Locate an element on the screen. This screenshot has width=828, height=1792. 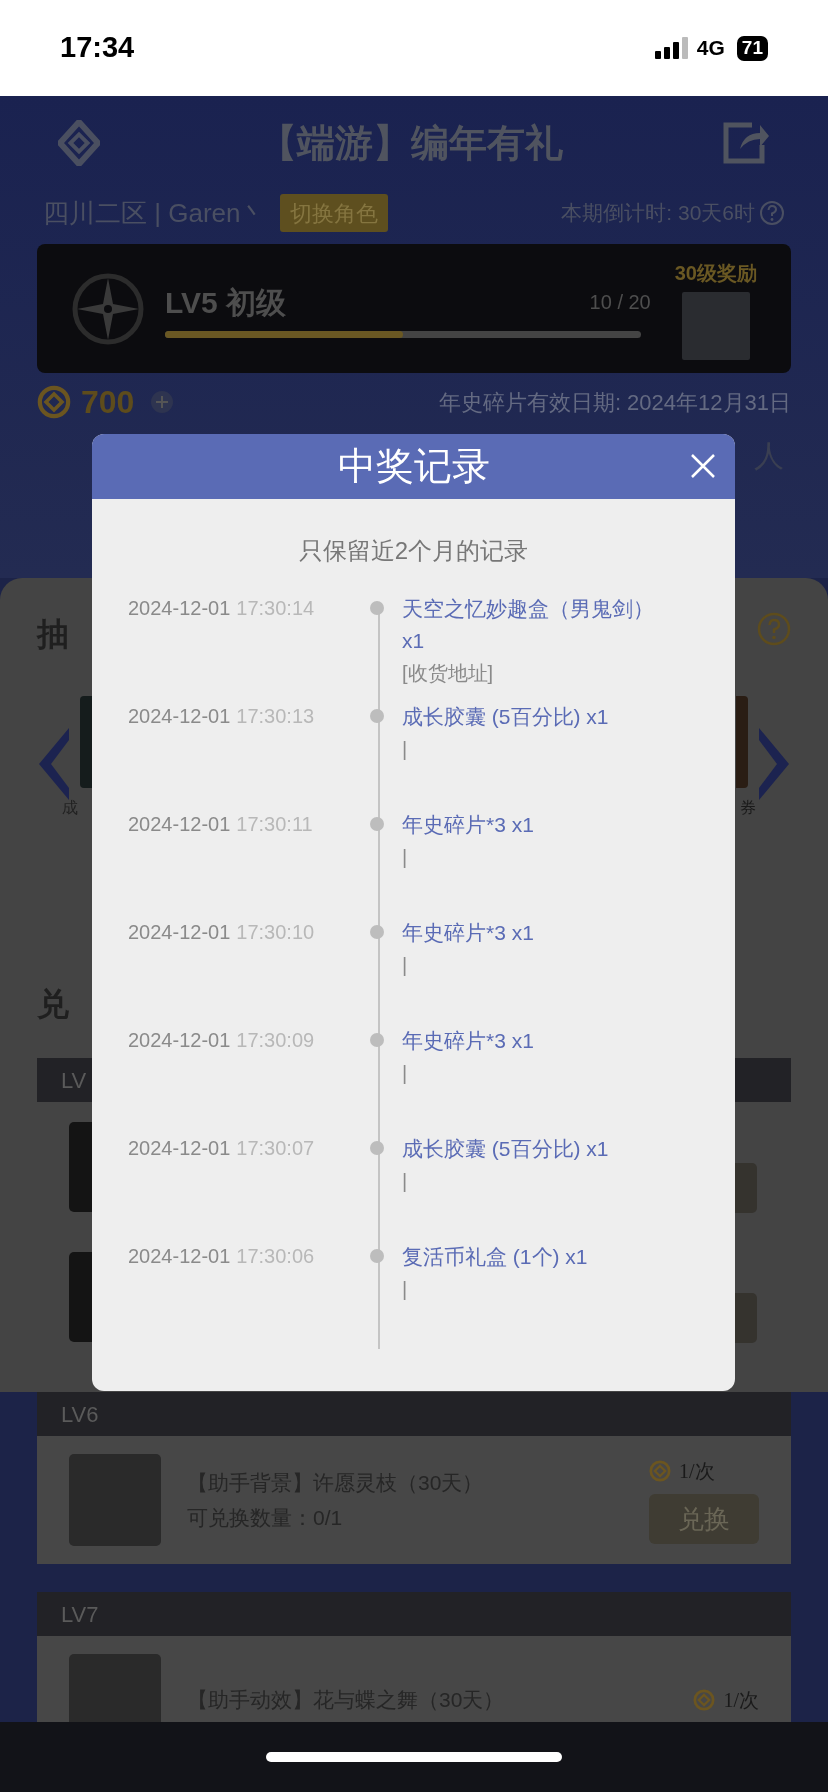
status-time: 17:34 is located at coordinates (97, 48).